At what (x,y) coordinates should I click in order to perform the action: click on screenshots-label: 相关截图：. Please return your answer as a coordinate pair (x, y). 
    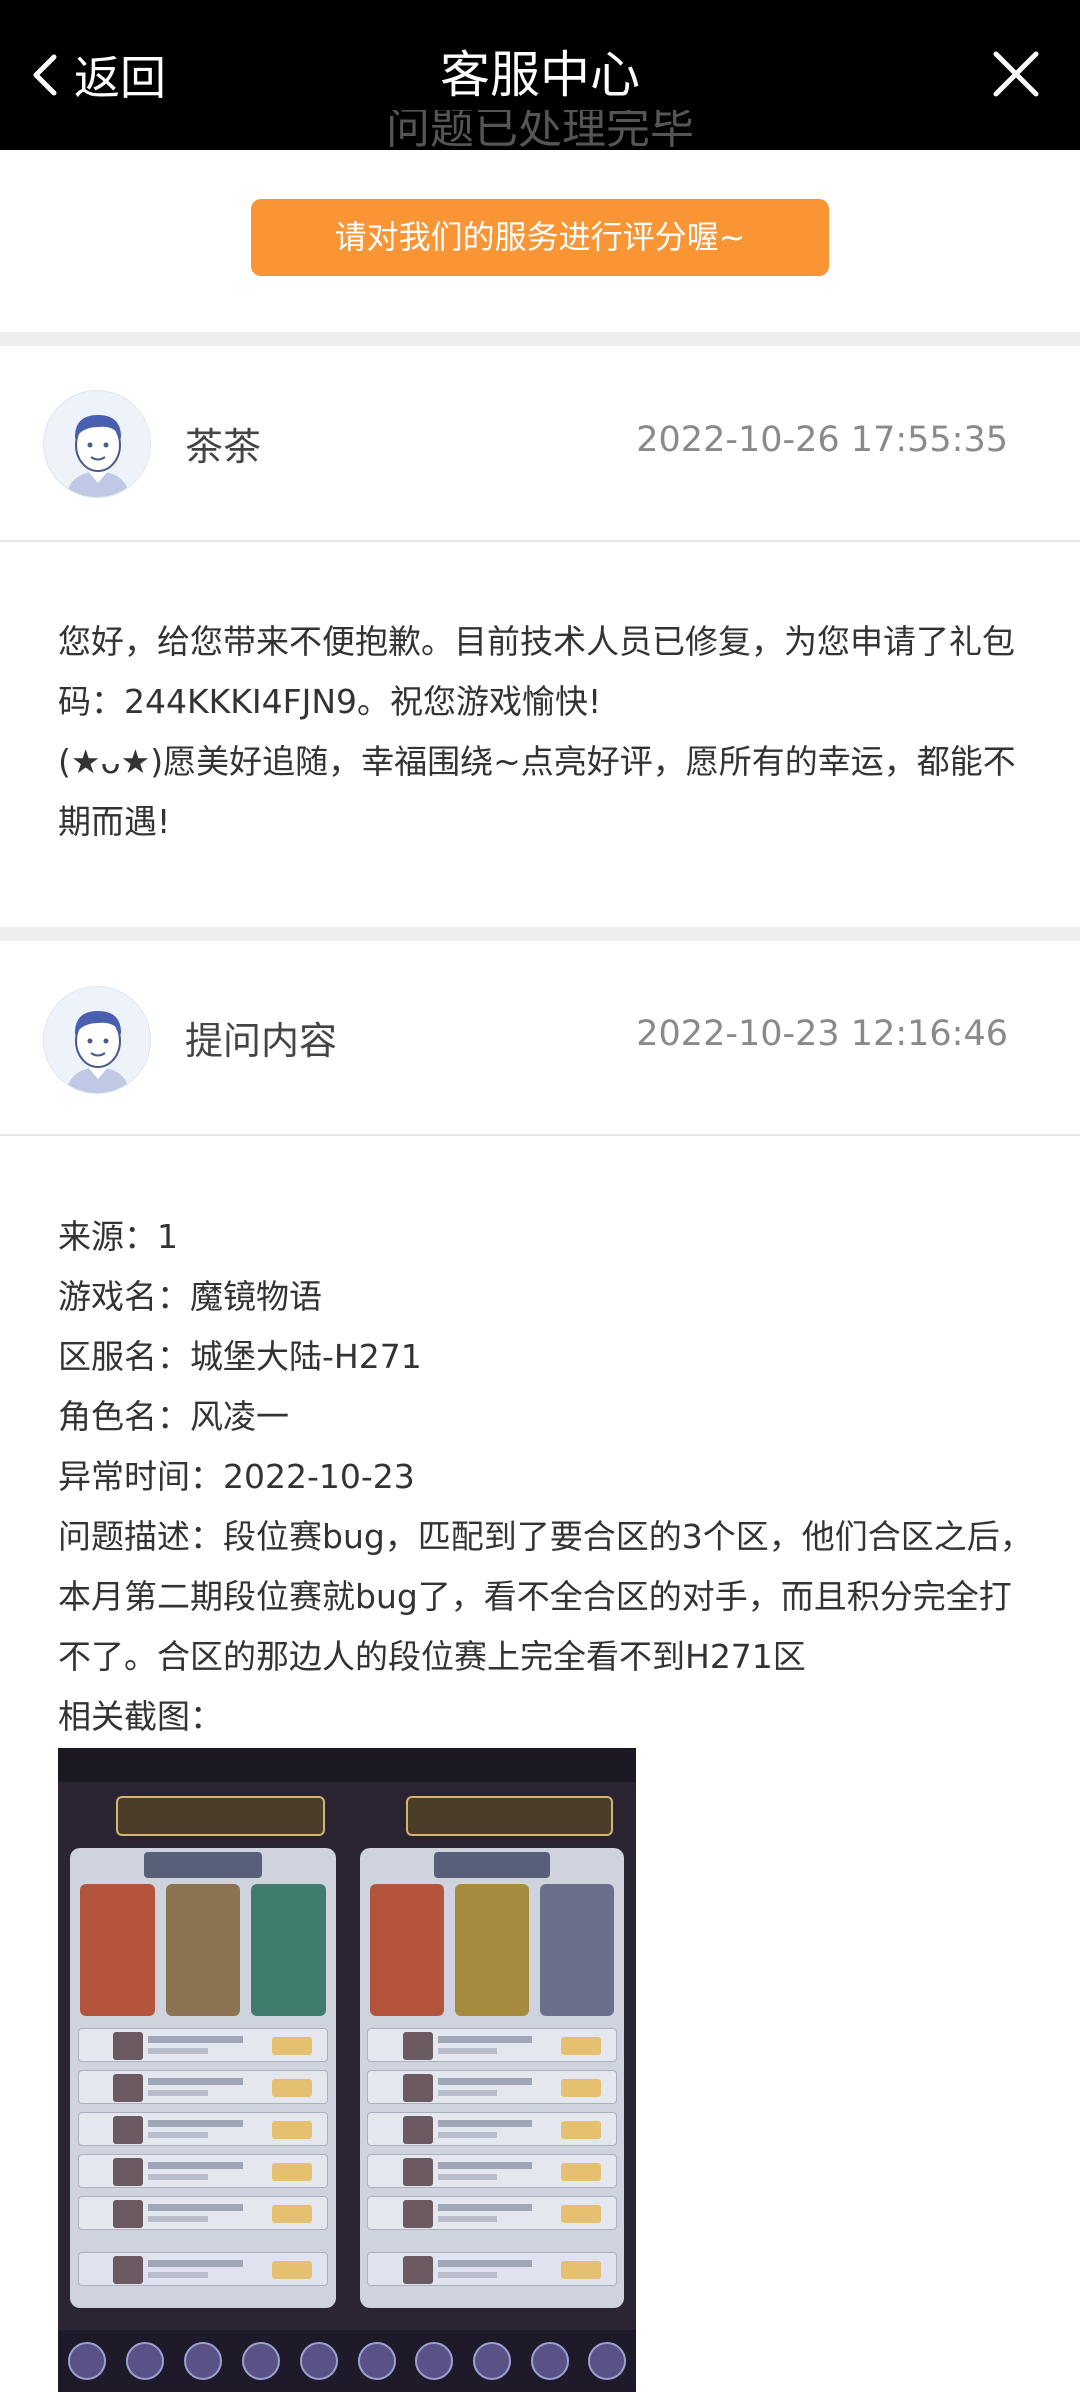
    Looking at the image, I should click on (140, 1716).